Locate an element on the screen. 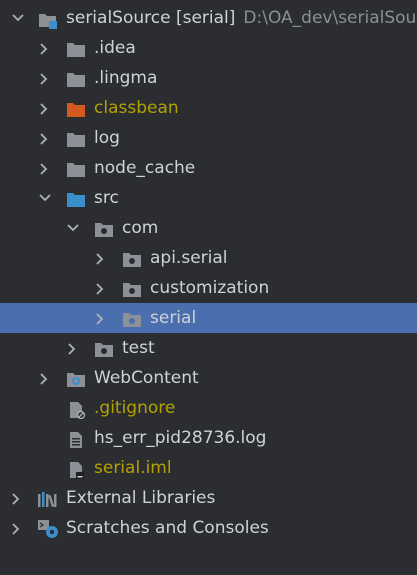  tree-row-api-serial: api.serial is located at coordinates (208, 258).